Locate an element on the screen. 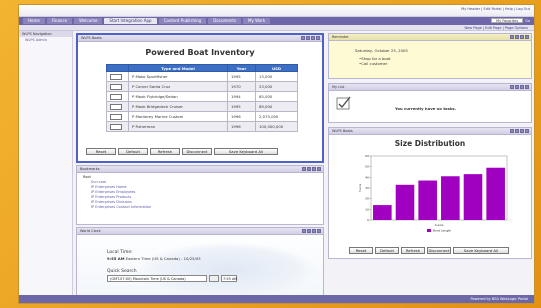 Image resolution: width=541 pixels, height=308 pixels. col-header-model: Type and Model is located at coordinates (178, 68).